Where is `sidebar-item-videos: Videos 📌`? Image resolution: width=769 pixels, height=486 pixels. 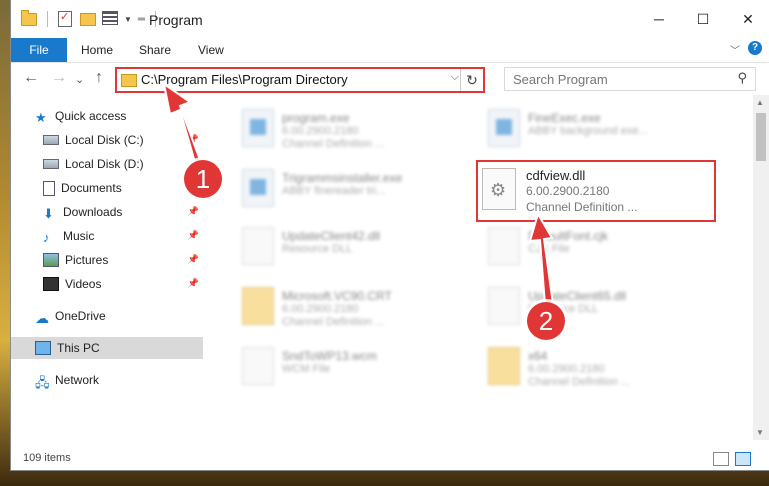 sidebar-item-videos: Videos 📌 is located at coordinates (107, 284).